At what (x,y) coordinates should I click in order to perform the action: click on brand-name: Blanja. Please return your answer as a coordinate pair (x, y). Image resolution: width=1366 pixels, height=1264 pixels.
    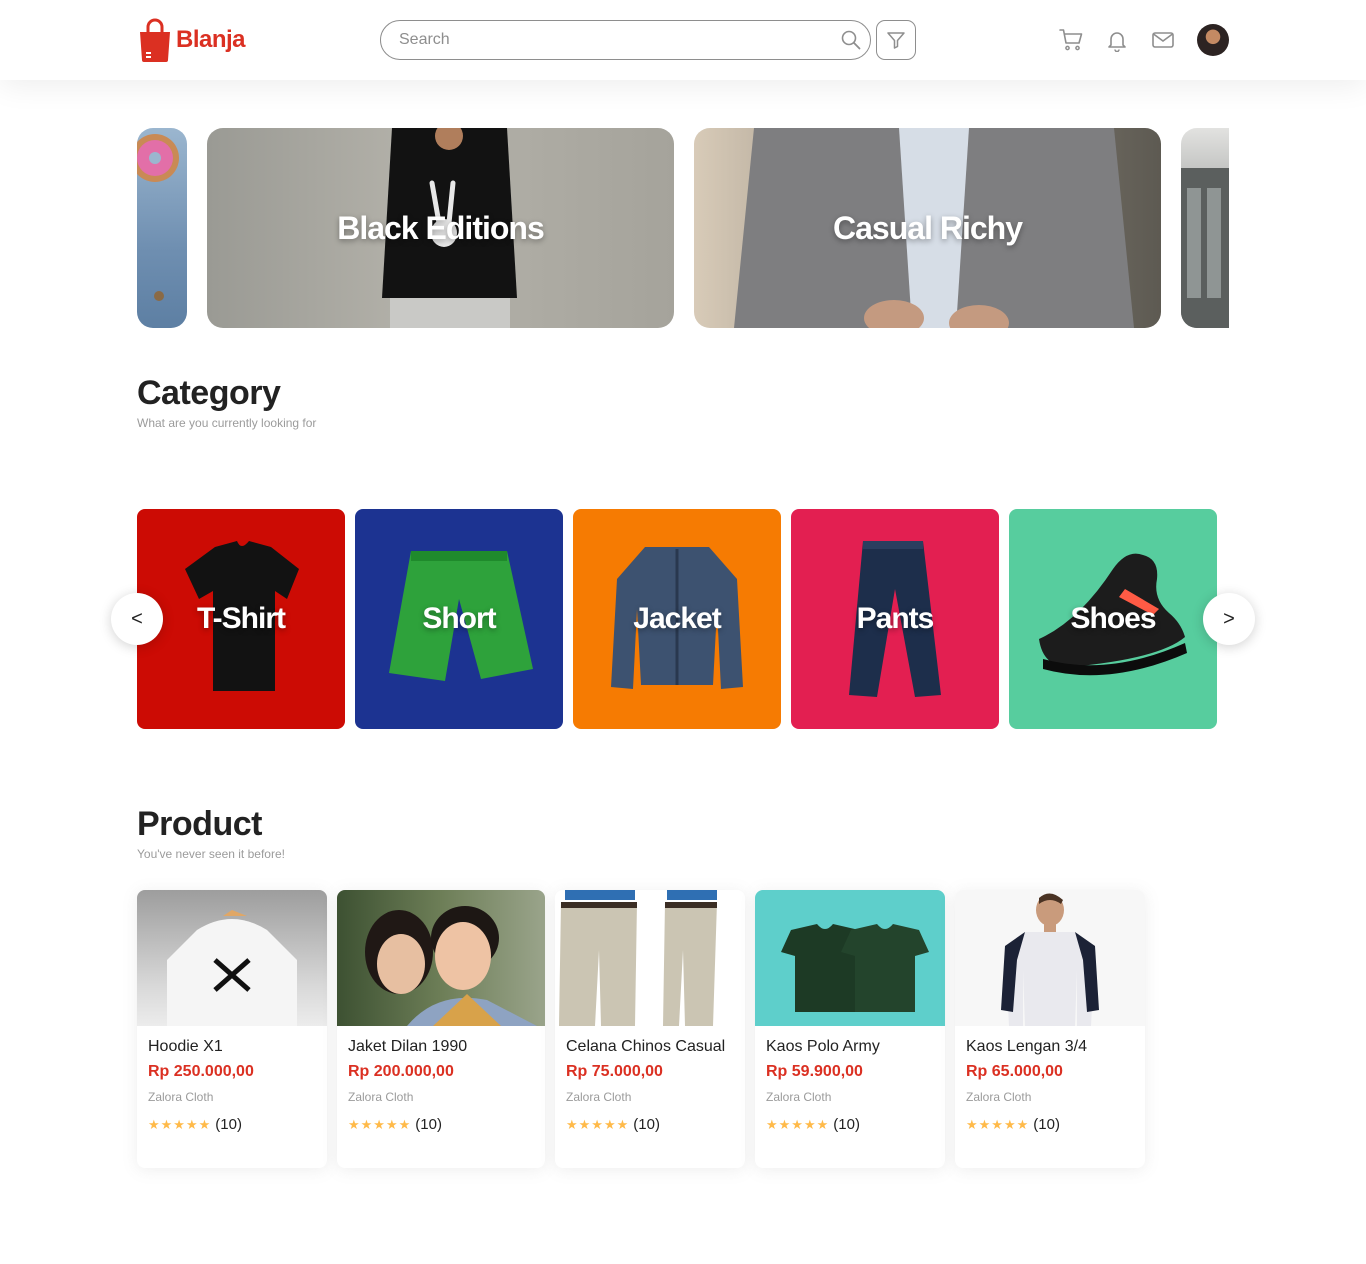
    Looking at the image, I should click on (211, 39).